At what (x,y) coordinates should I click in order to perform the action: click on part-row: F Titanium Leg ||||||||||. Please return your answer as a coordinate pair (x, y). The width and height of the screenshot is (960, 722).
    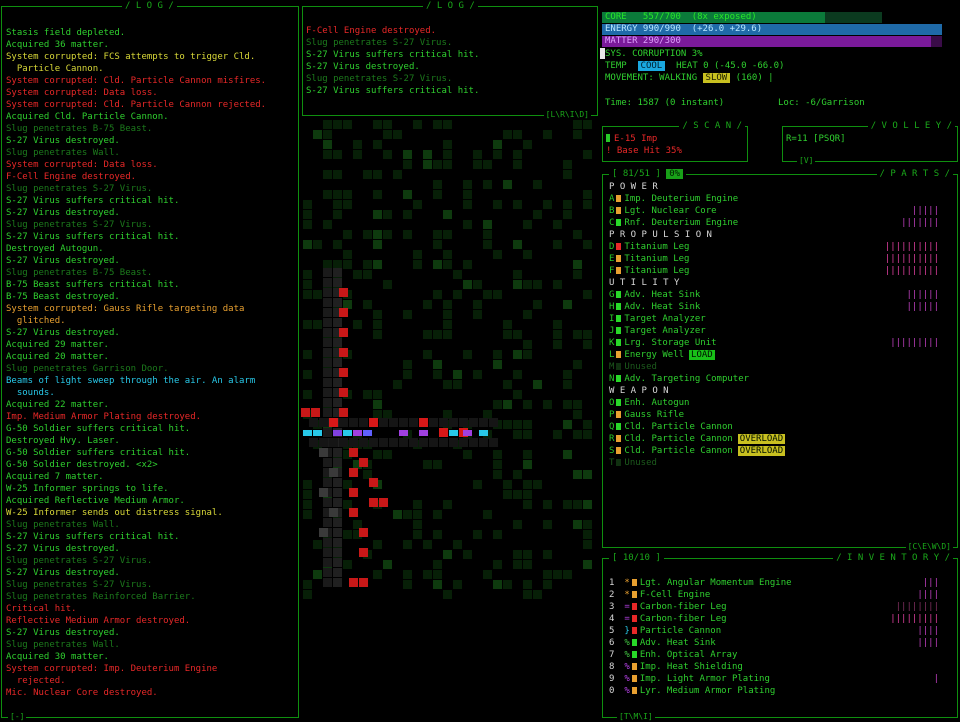
    Looking at the image, I should click on (779, 271).